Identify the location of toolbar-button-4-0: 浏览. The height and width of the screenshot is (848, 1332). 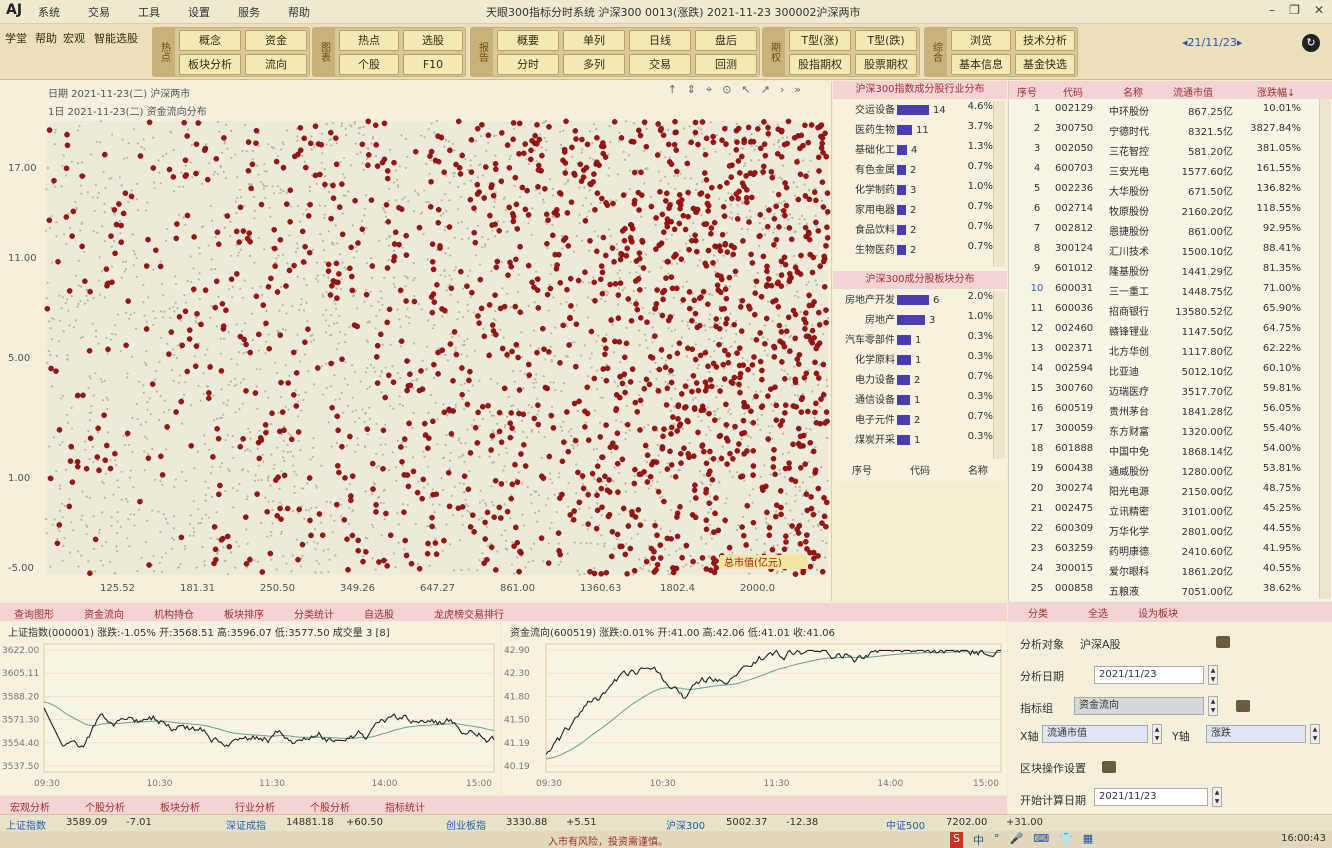
(981, 40).